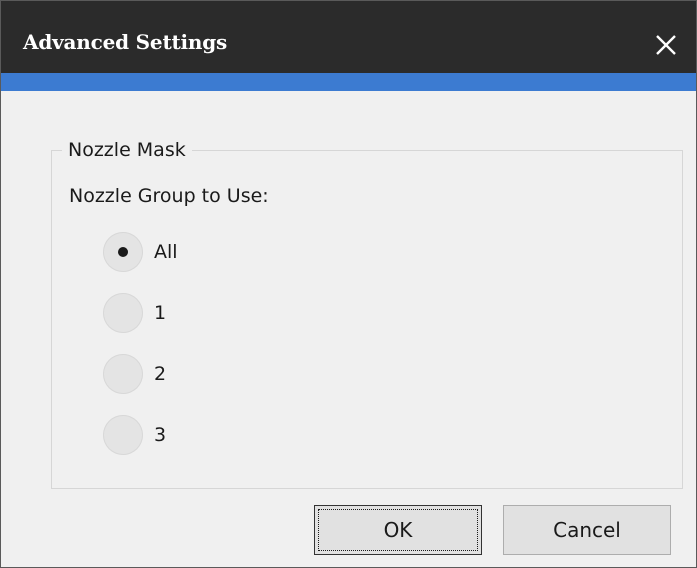 The image size is (697, 568). I want to click on cancel-button-label: Cancel, so click(587, 530).